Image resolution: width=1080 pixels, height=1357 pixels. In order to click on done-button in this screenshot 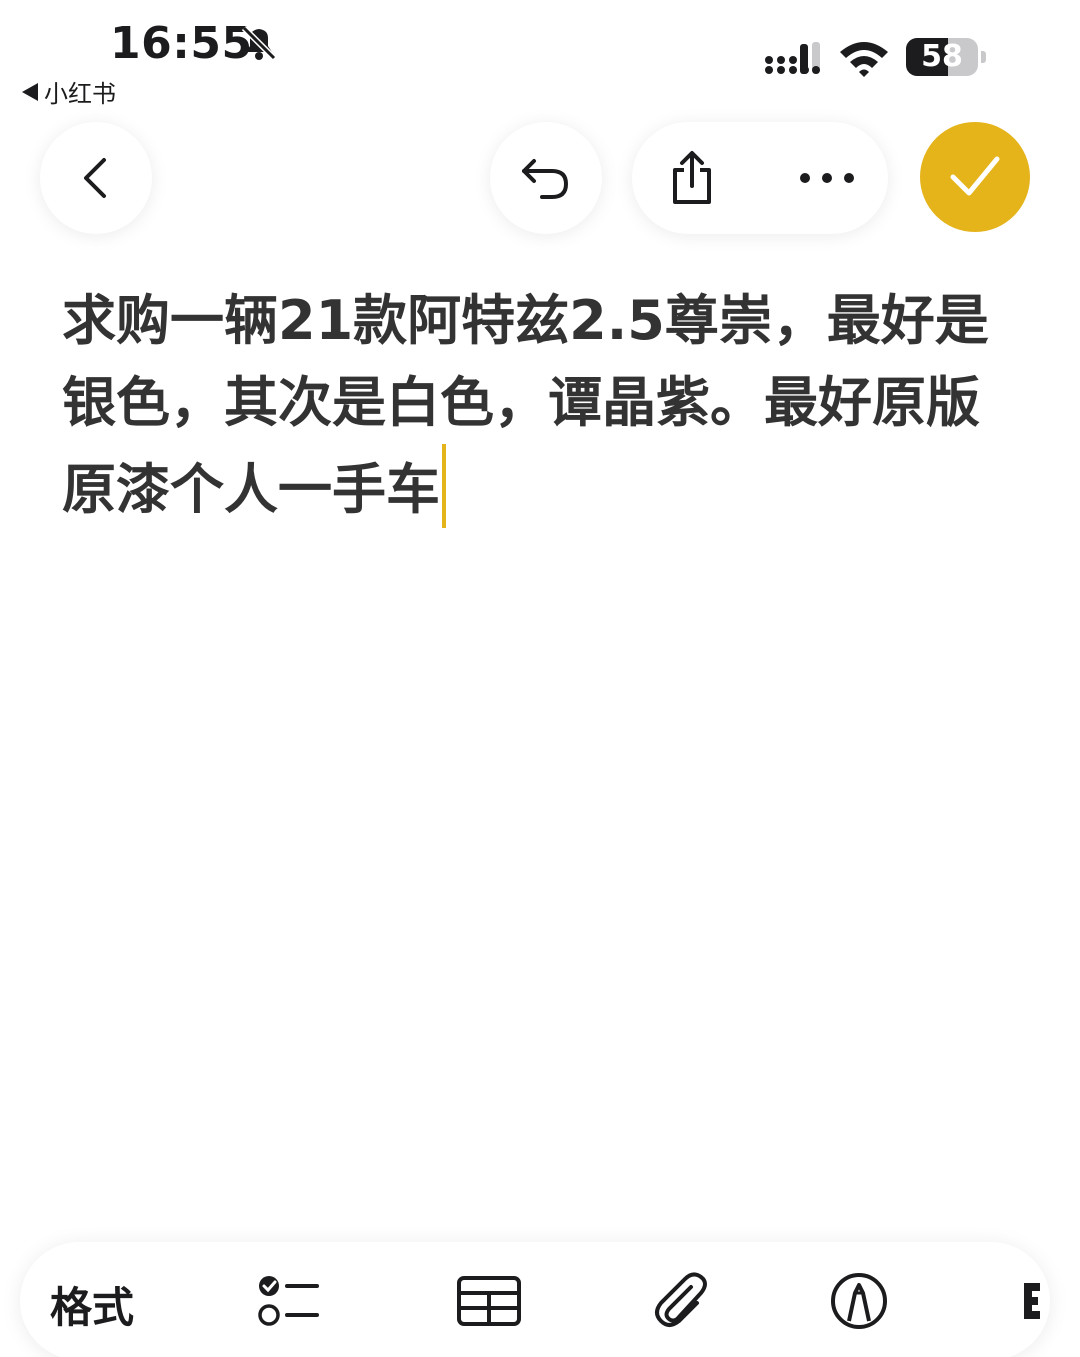, I will do `click(975, 177)`.